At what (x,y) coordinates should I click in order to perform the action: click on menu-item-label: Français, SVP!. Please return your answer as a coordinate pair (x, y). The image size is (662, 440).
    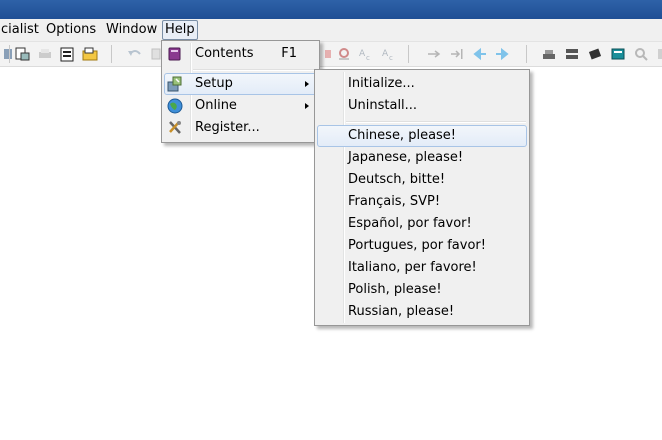
    Looking at the image, I should click on (394, 201).